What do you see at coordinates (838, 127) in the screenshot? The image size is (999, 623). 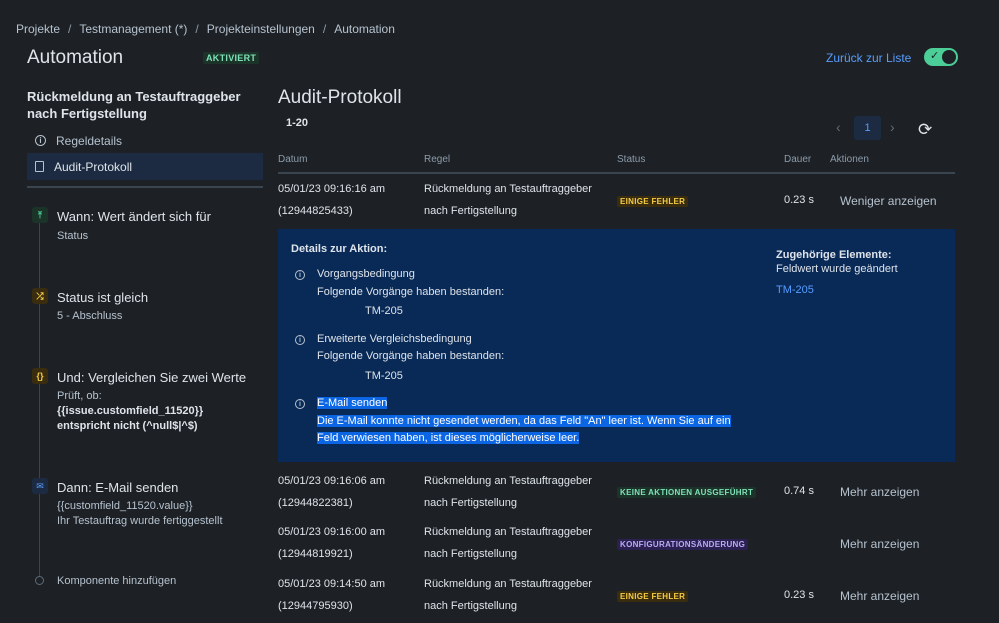 I see `chevron-left-icon: ‹` at bounding box center [838, 127].